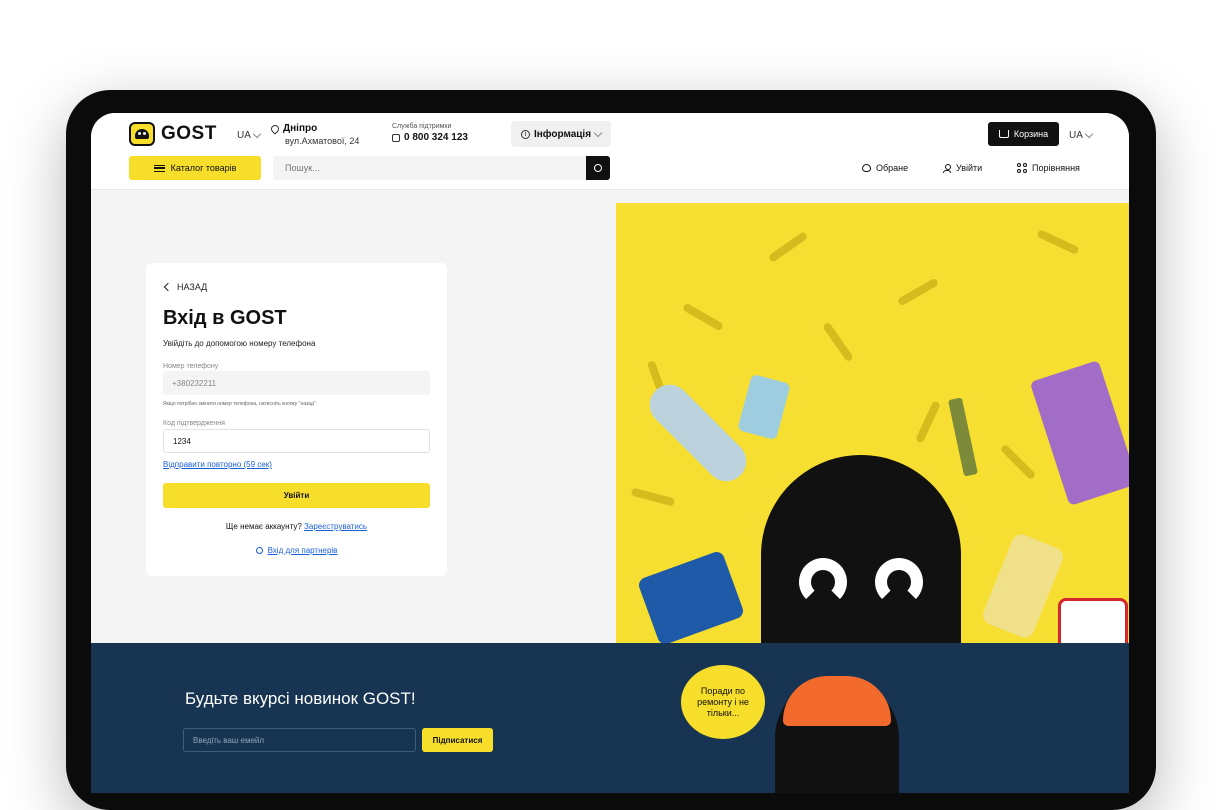 This screenshot has width=1221, height=810. I want to click on language-selector-right: UA, so click(1081, 135).